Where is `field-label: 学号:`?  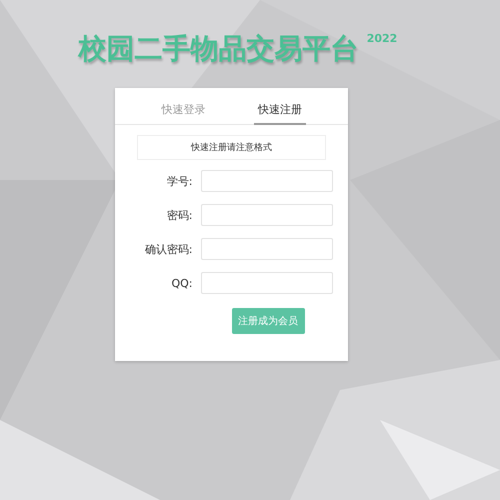
field-label: 学号: is located at coordinates (179, 181).